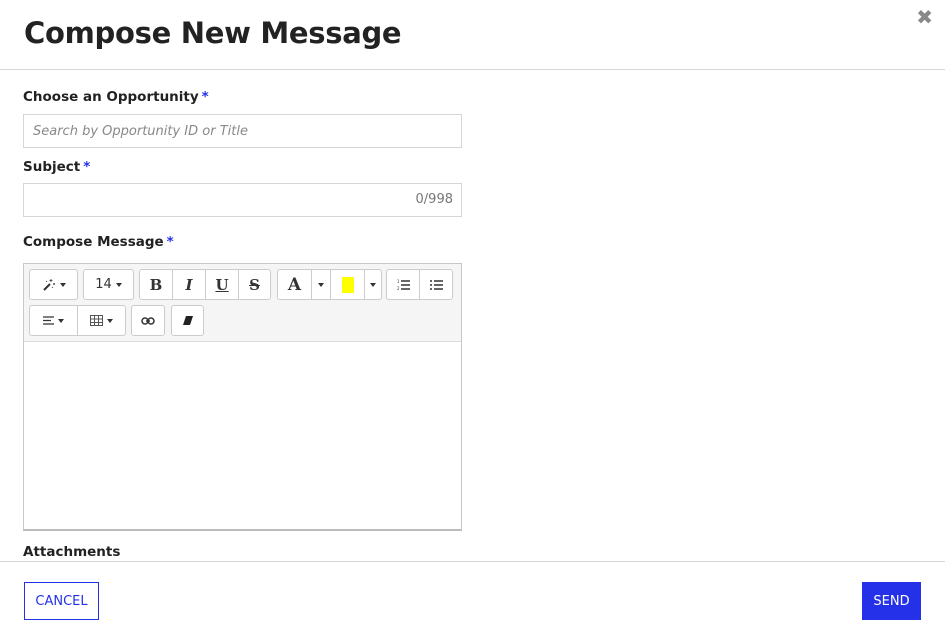  I want to click on message-label: Compose Message *, so click(98, 242).